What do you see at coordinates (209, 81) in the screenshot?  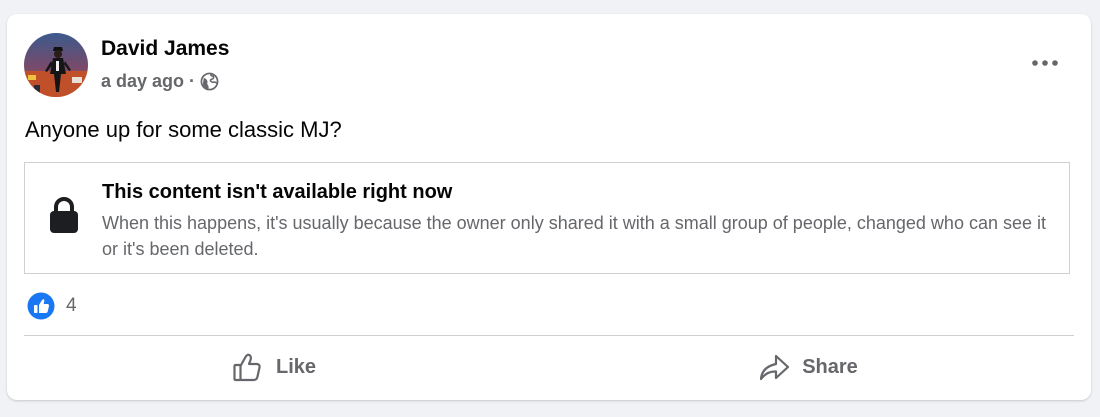 I see `globe-icon` at bounding box center [209, 81].